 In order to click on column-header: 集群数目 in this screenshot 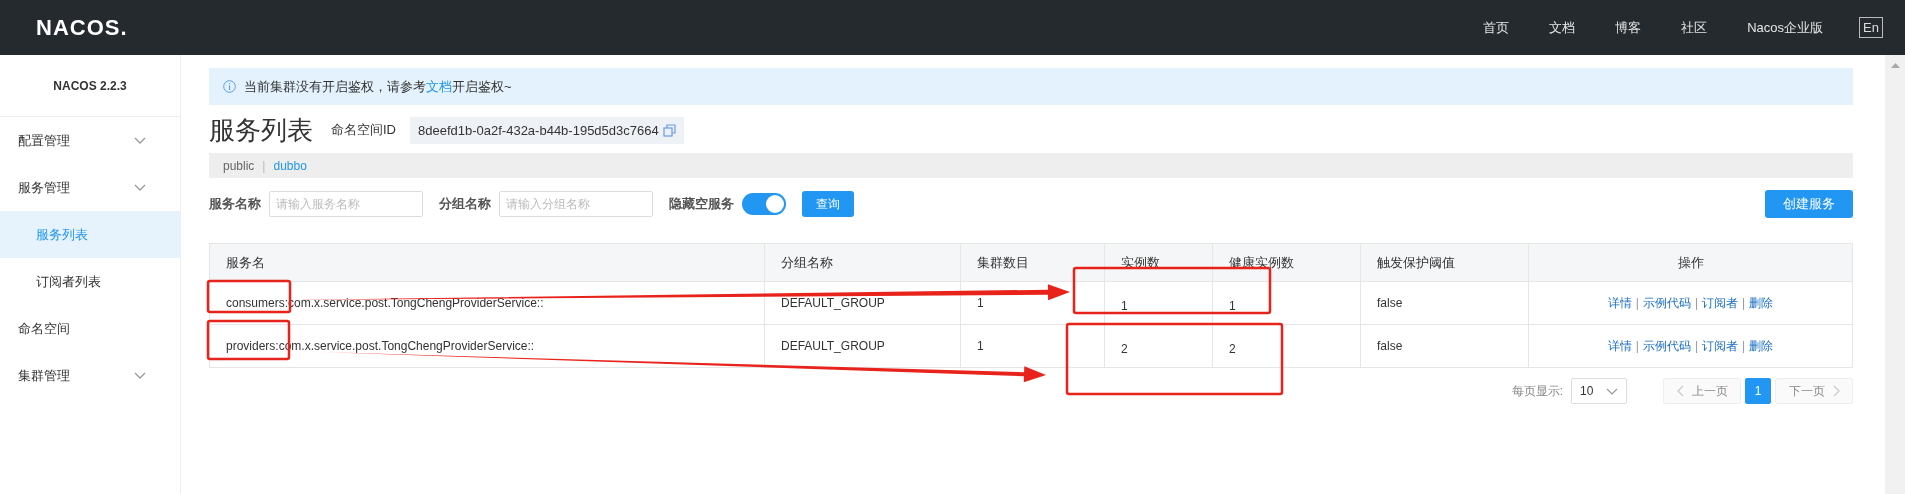, I will do `click(1032, 262)`.